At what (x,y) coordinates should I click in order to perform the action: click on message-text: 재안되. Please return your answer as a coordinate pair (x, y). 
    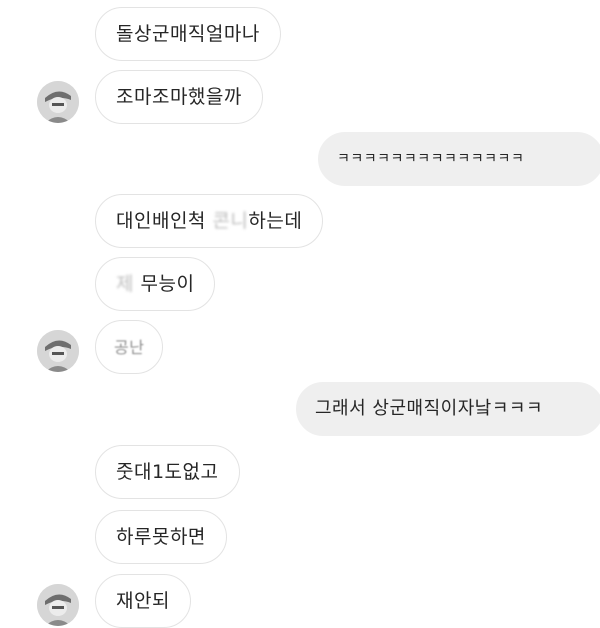
    Looking at the image, I should click on (143, 601).